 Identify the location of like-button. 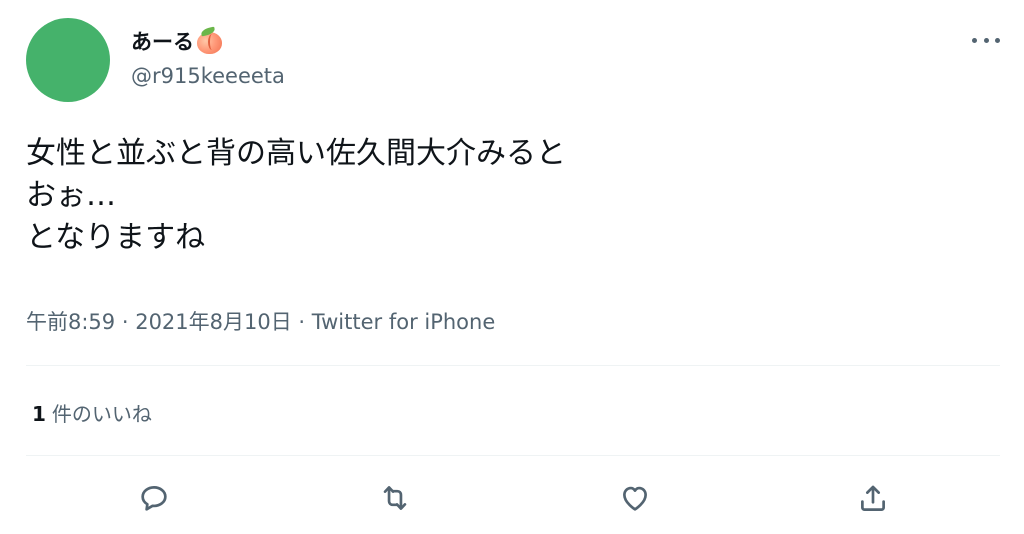
(635, 498).